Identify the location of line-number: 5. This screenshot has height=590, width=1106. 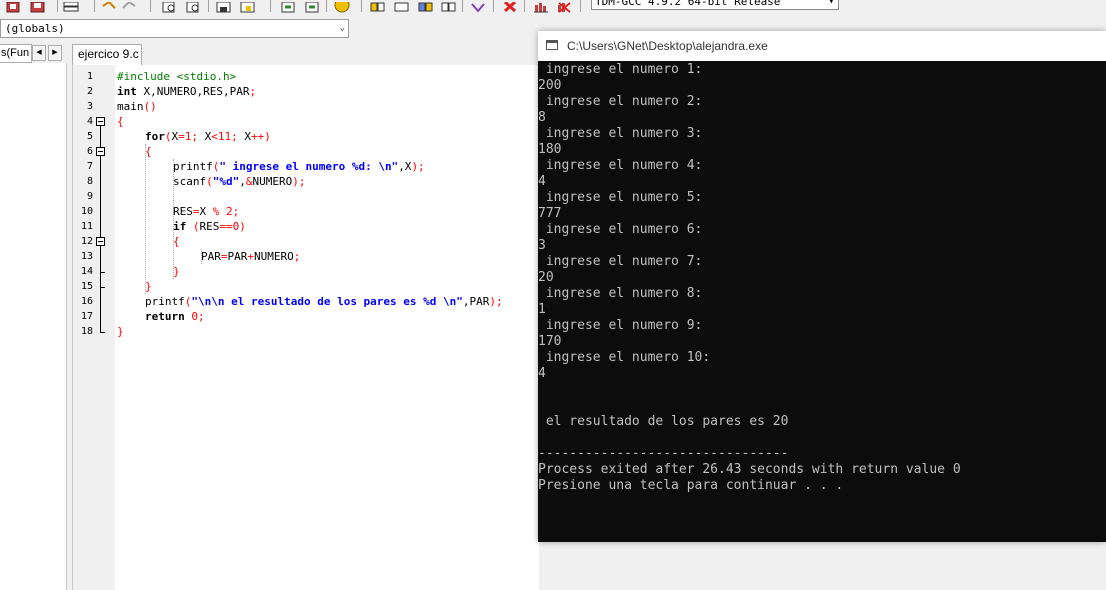
(89, 136).